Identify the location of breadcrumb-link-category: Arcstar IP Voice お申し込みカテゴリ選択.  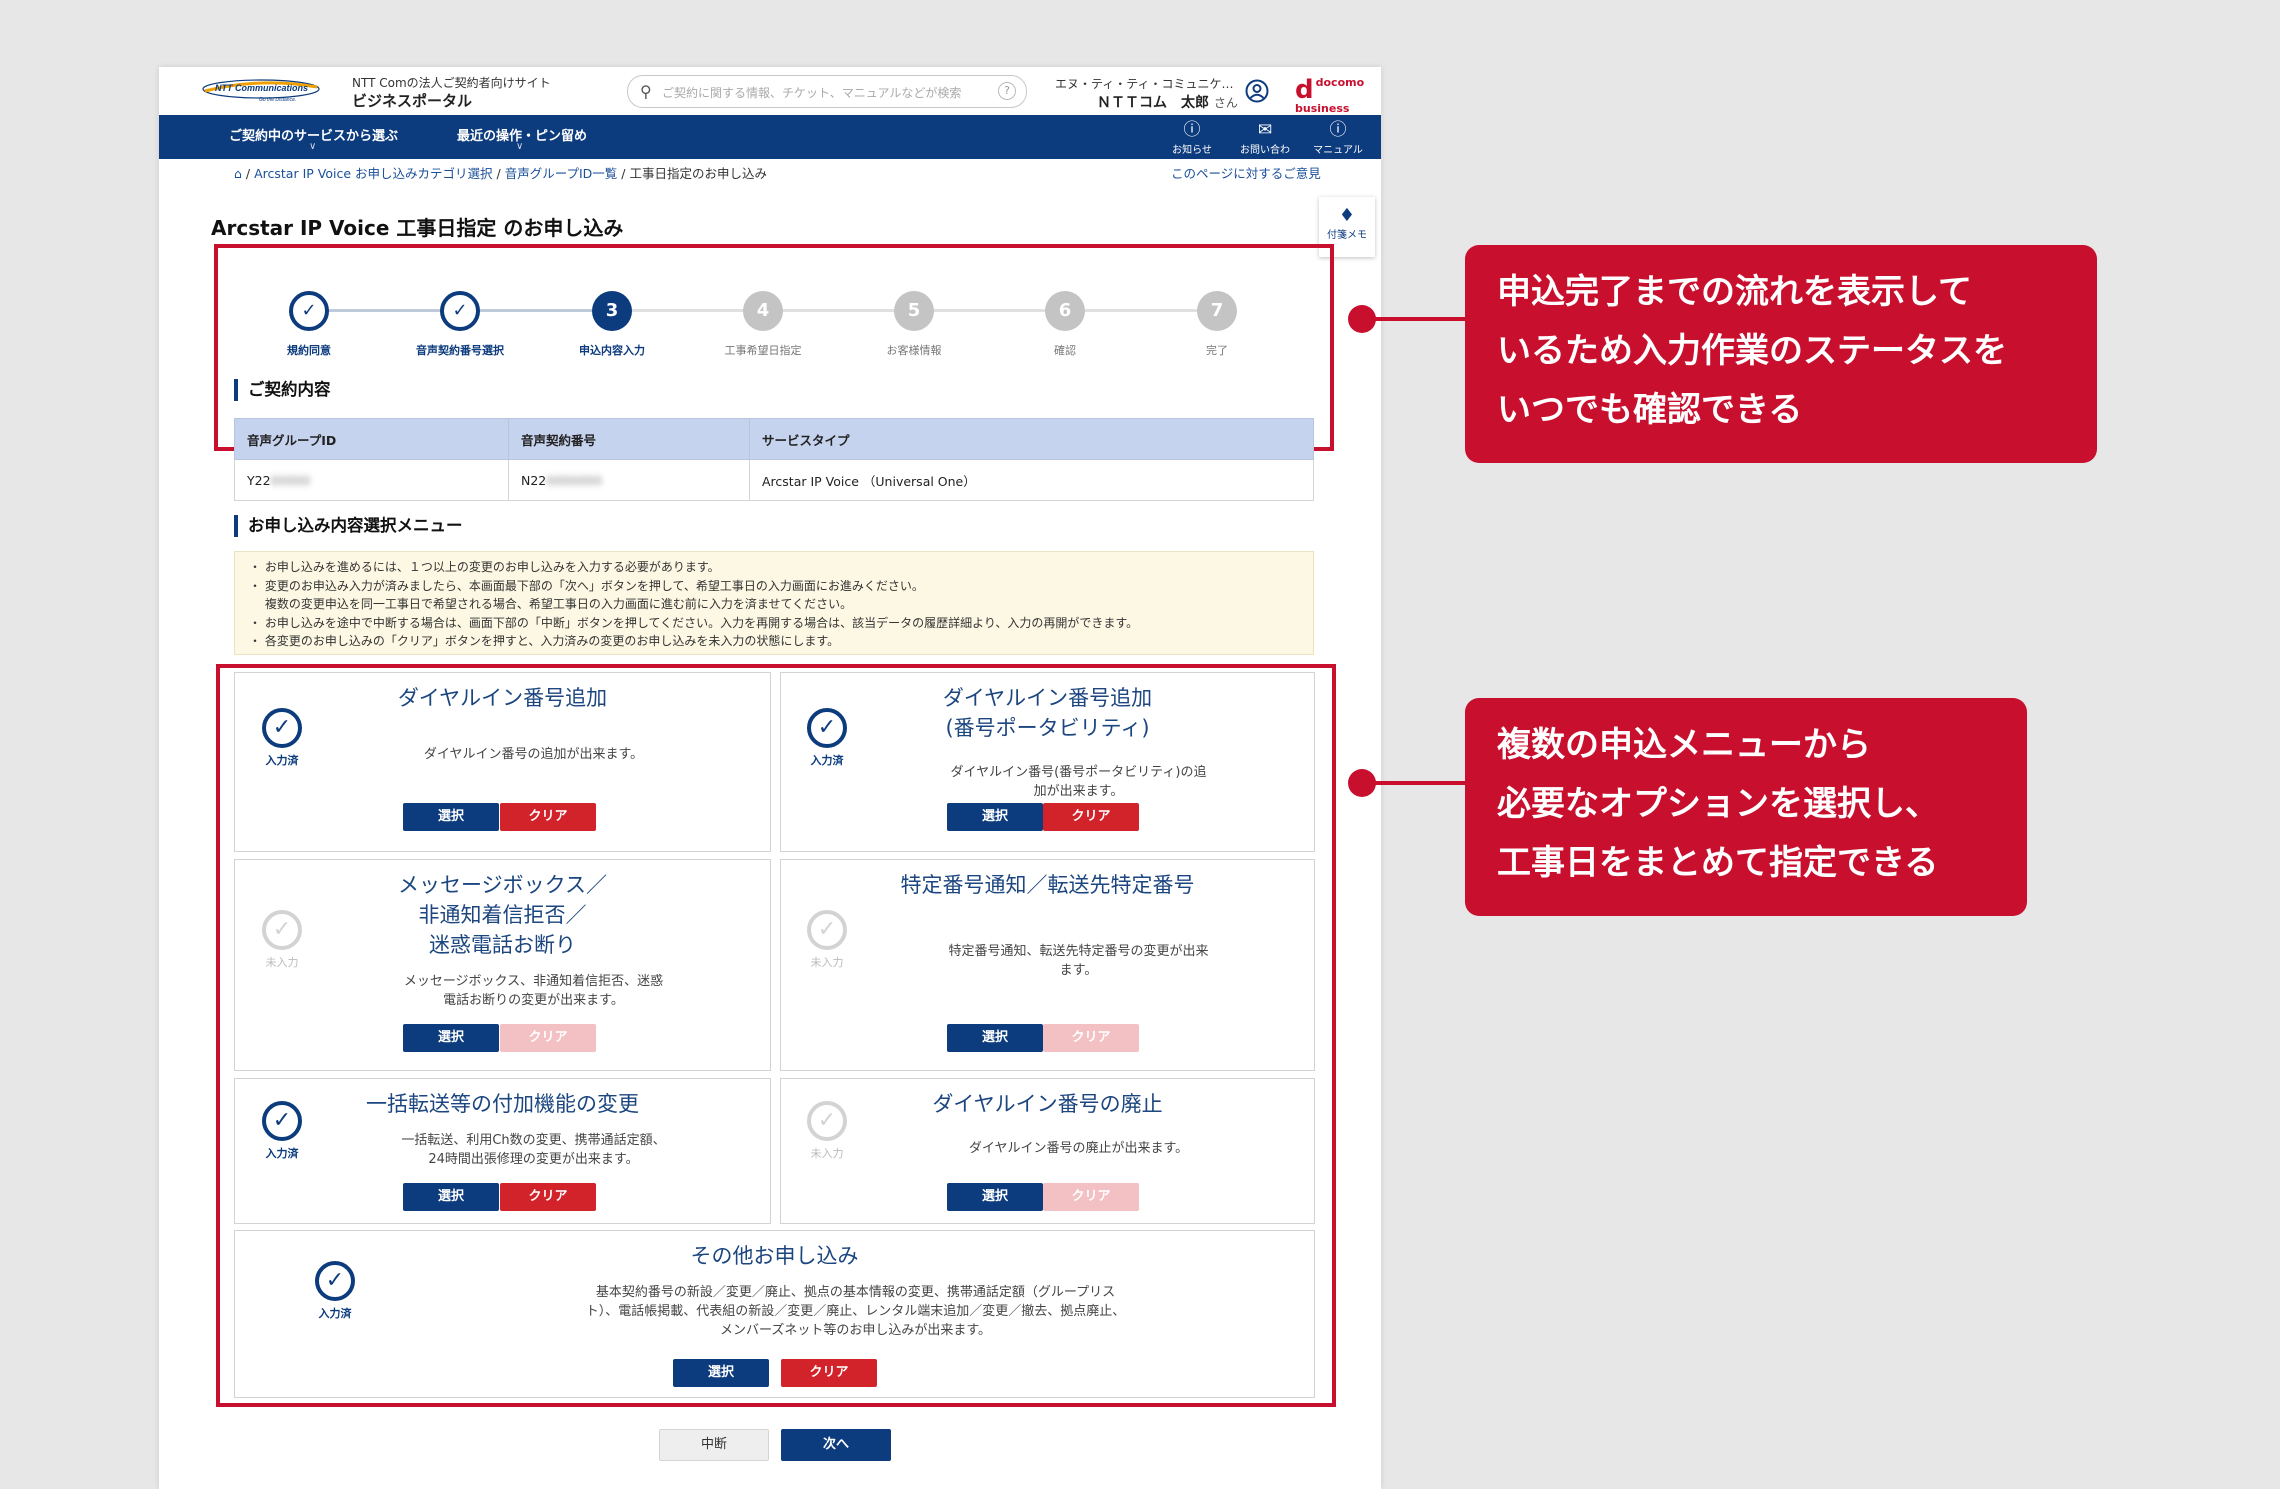
(373, 173).